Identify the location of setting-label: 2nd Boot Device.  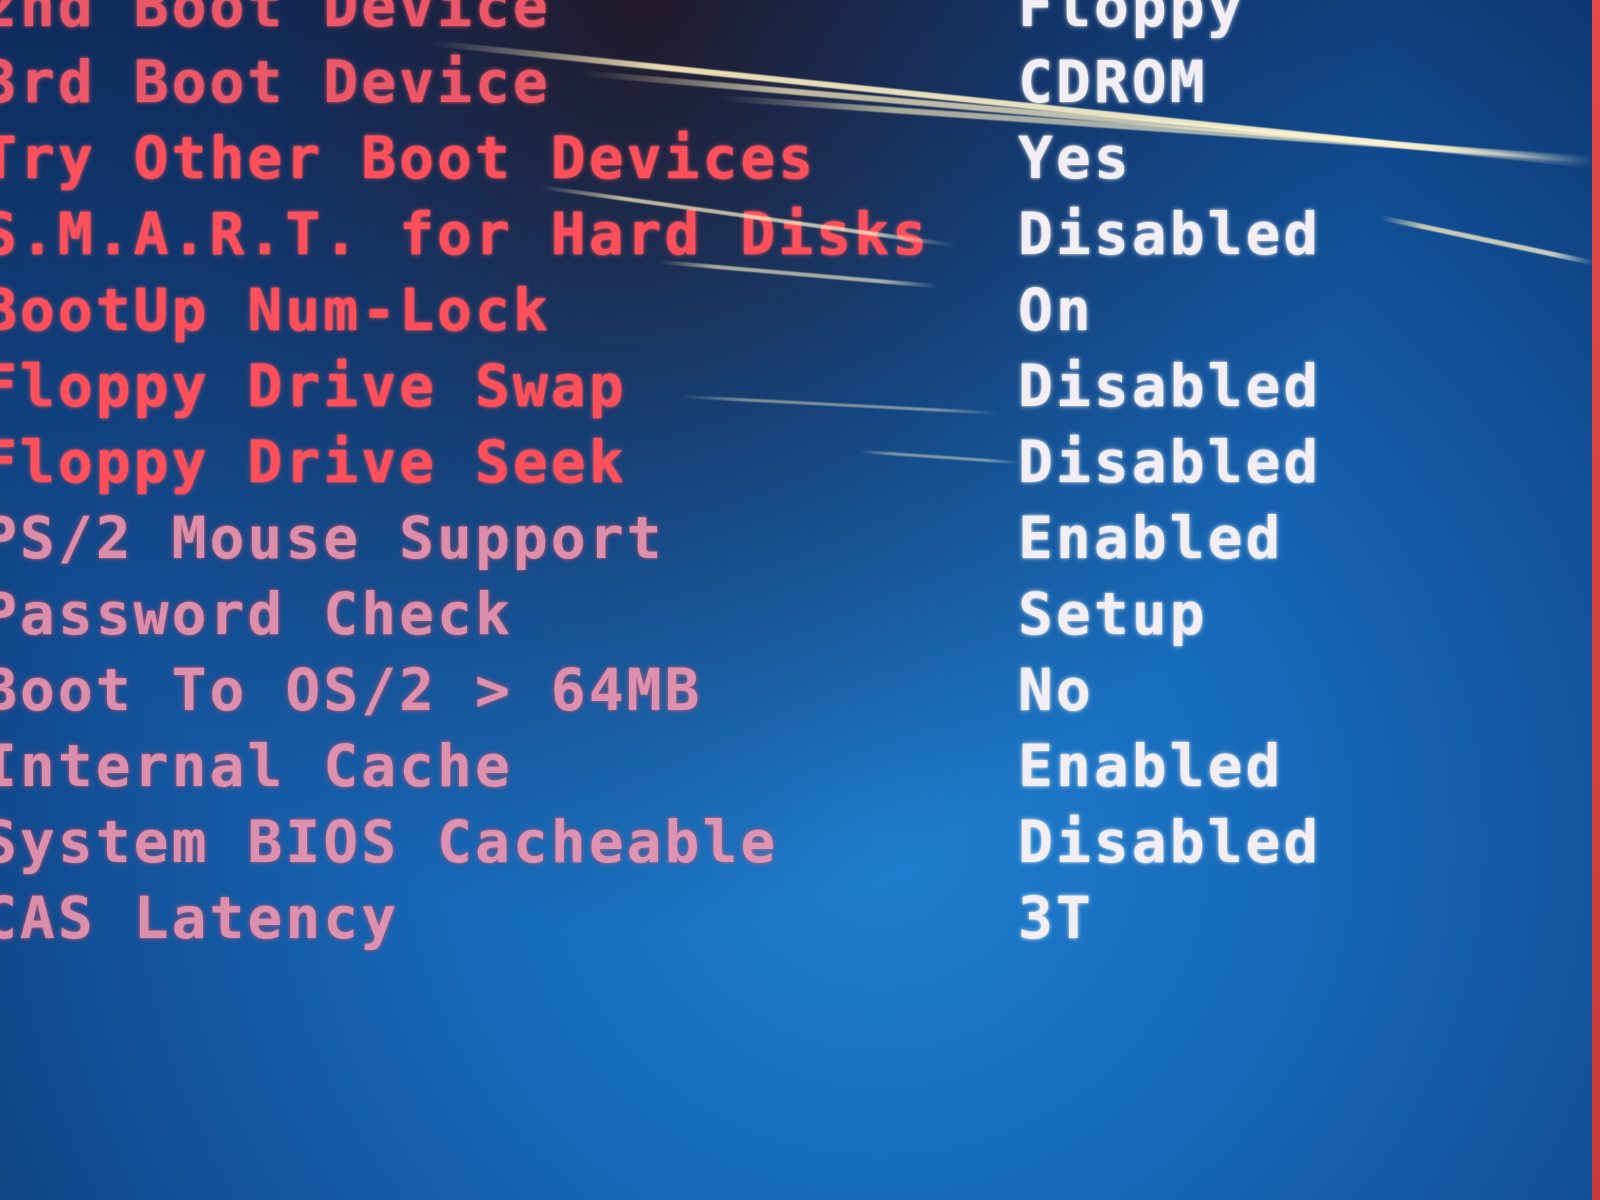
(275, 20).